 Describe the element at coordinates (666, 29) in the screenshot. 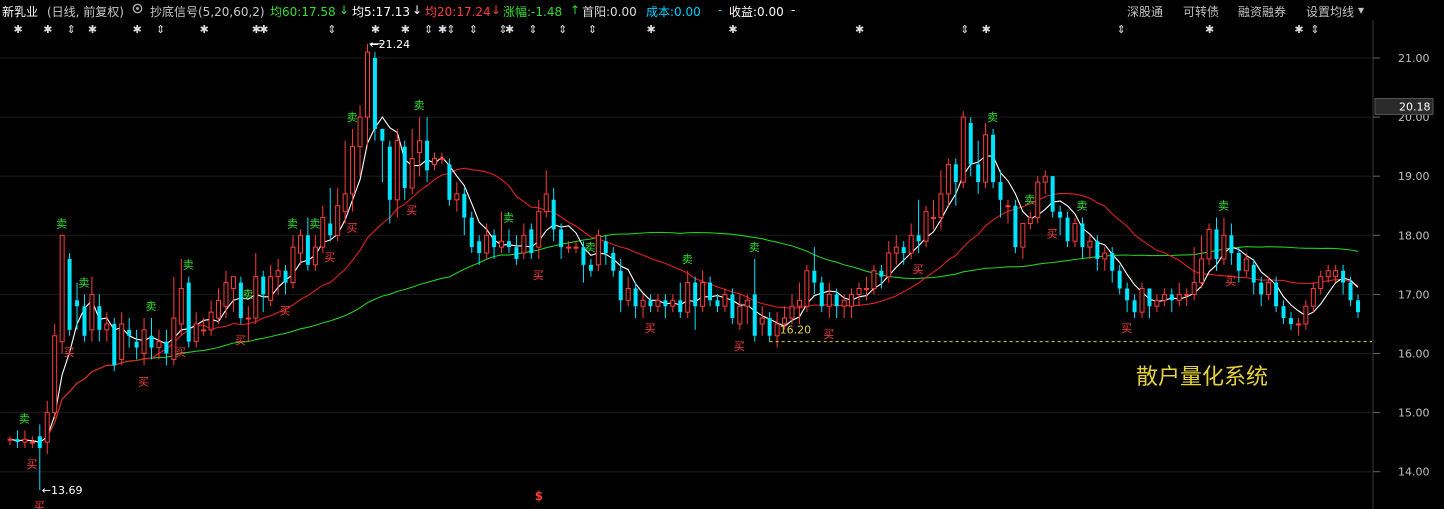

I see `top-markers: ✱ ✱ ✱ ✱ ✱ ✱✱ ✱ ✱ ✱ ✱ ✱ ✱ ✱ ✱ ✱ ✱⇕ ⇕ ⇕ ⇕ ⇕ ⇕ ⇕ ⇕ ⇕ ⇕ ⇕ ⇕ ⇕` at that location.